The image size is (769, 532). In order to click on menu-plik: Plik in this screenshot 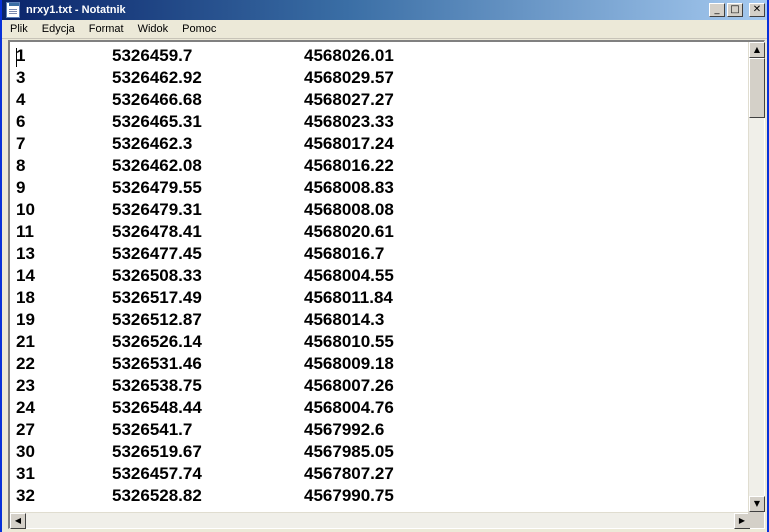, I will do `click(18, 29)`.